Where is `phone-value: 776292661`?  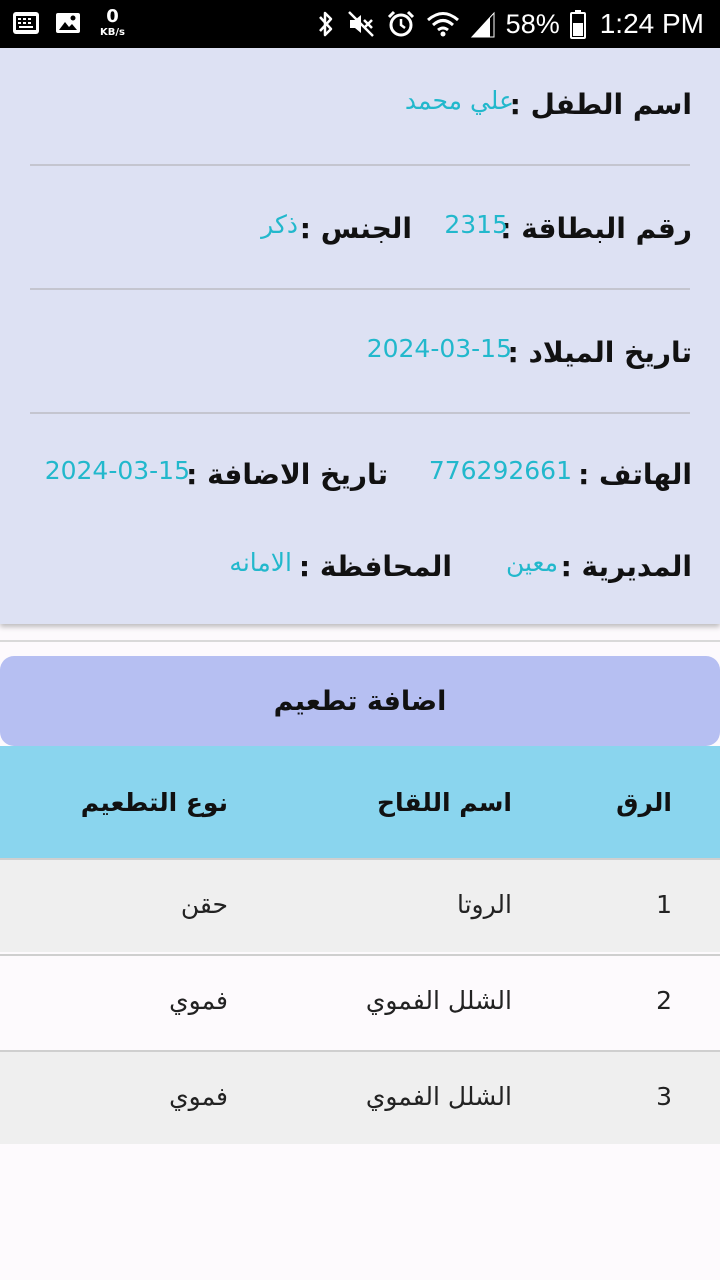
phone-value: 776292661 is located at coordinates (500, 470).